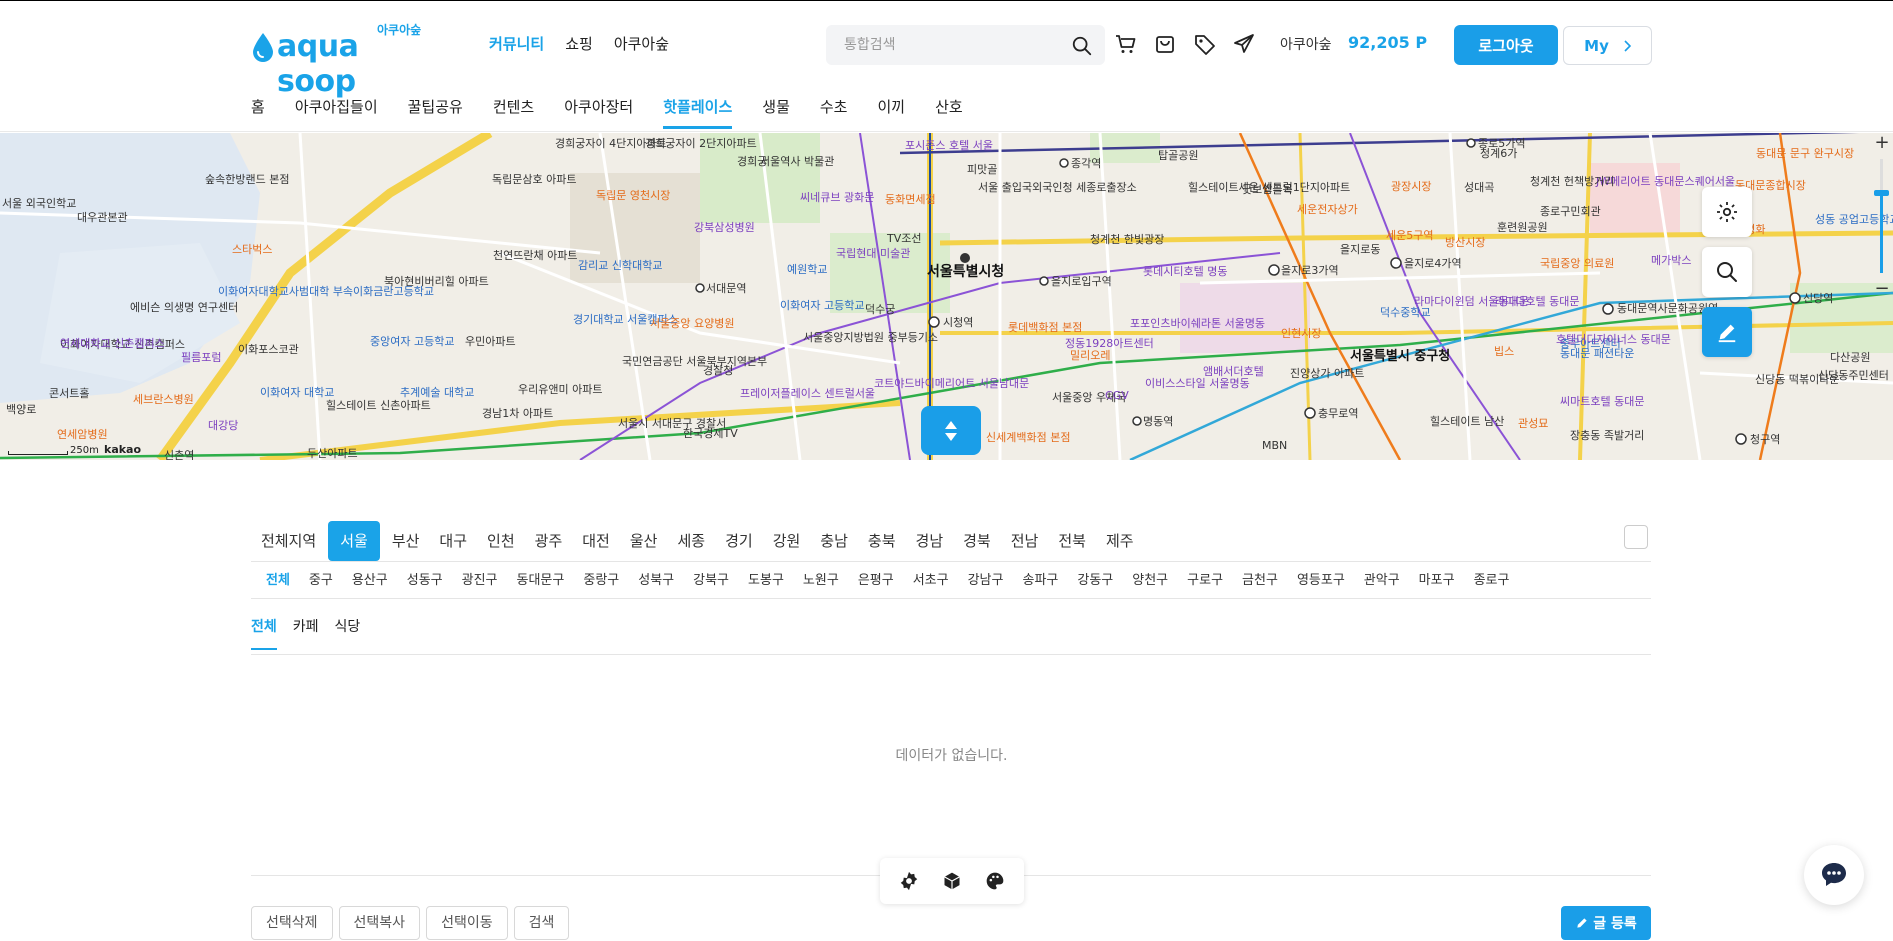 Image resolution: width=1893 pixels, height=941 pixels. Describe the element at coordinates (480, 578) in the screenshot. I see `district-tab-4: 광진구` at that location.